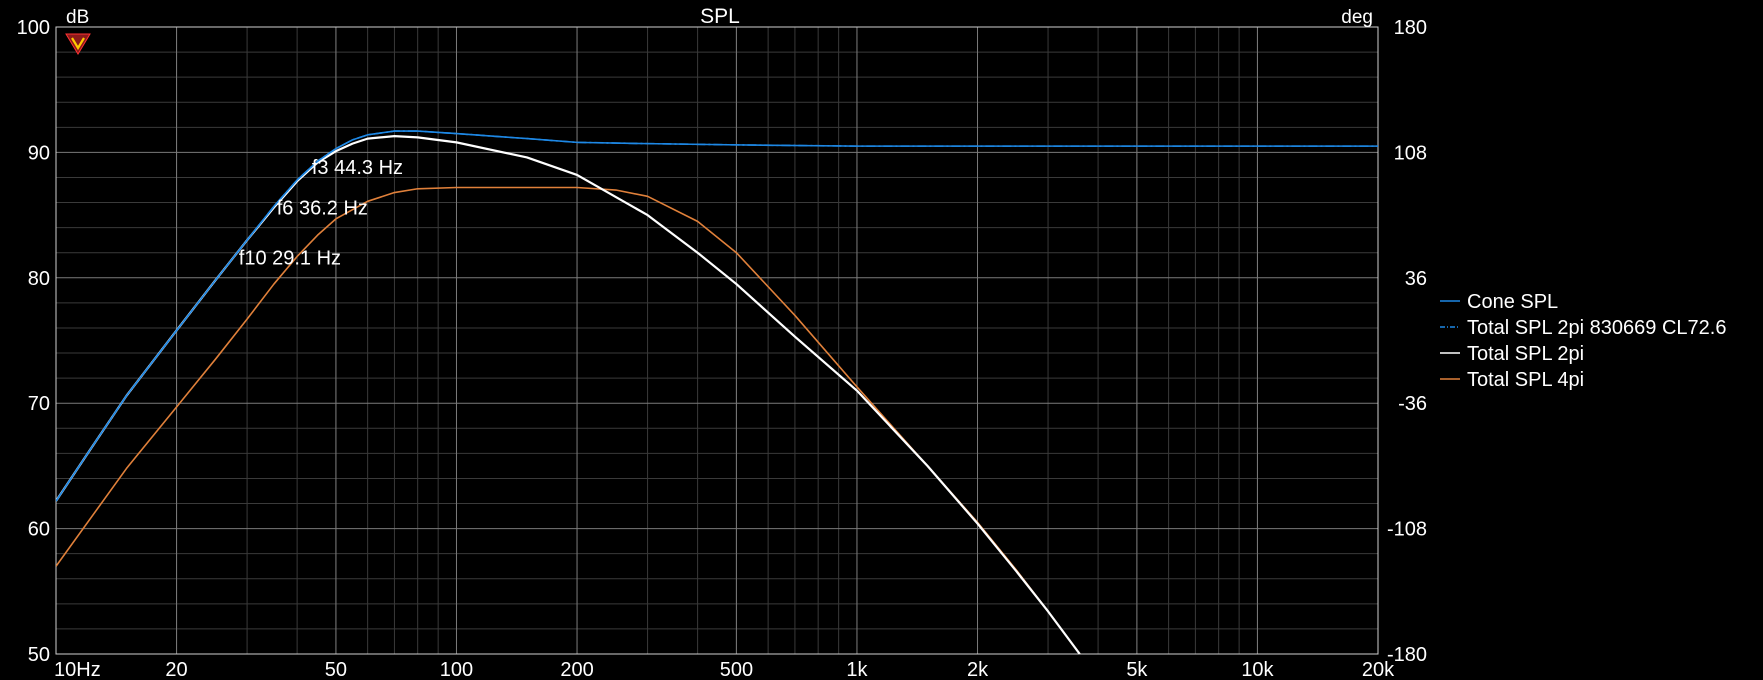  What do you see at coordinates (736, 669) in the screenshot?
I see `x-tick-label: 500` at bounding box center [736, 669].